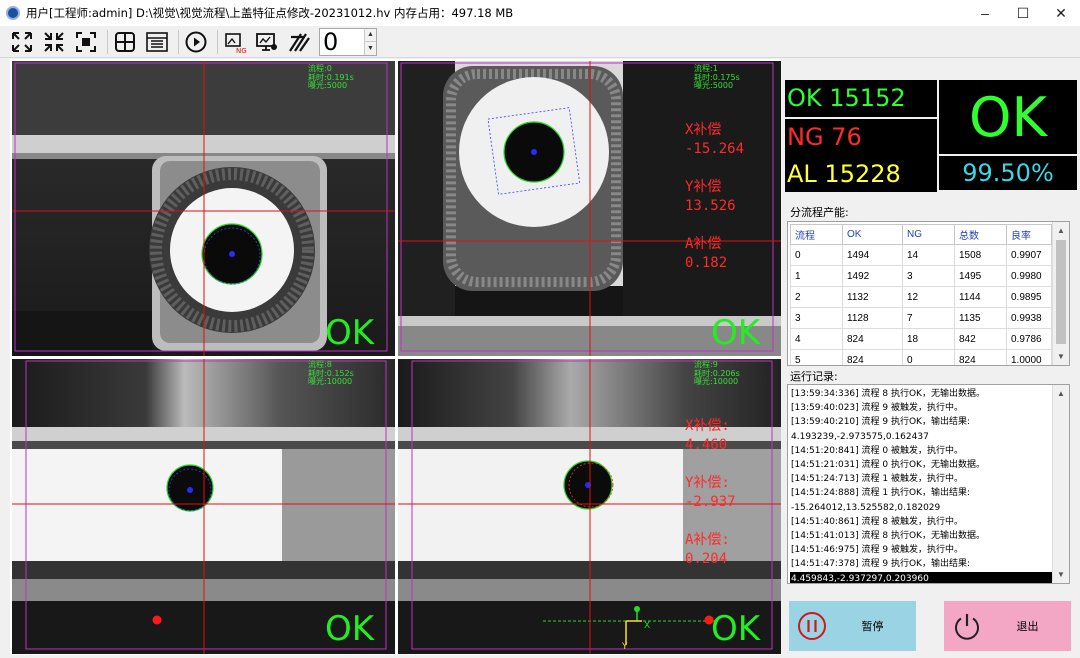 Image resolution: width=1080 pixels, height=658 pixels. Describe the element at coordinates (980, 255) in the screenshot. I see `cell: 1508` at that location.